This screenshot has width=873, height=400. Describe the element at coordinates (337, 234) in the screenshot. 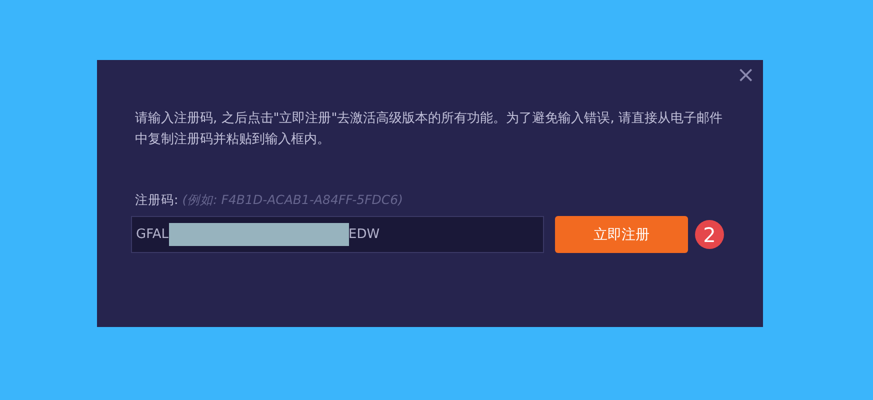

I see `registration-code-field: GFAL EDW` at that location.